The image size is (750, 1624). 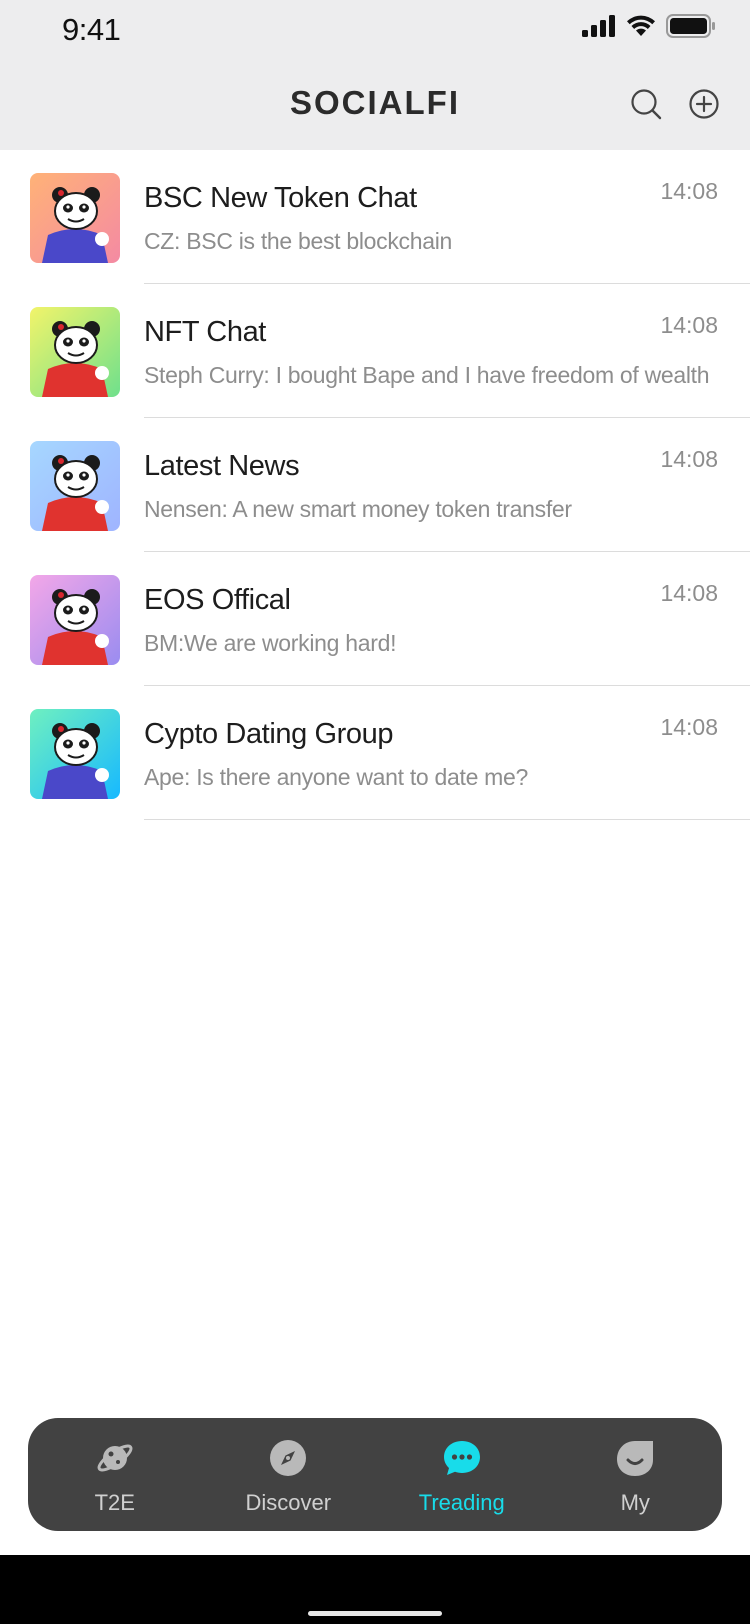 What do you see at coordinates (280, 198) in the screenshot?
I see `chat-title: BSC New Token Chat` at bounding box center [280, 198].